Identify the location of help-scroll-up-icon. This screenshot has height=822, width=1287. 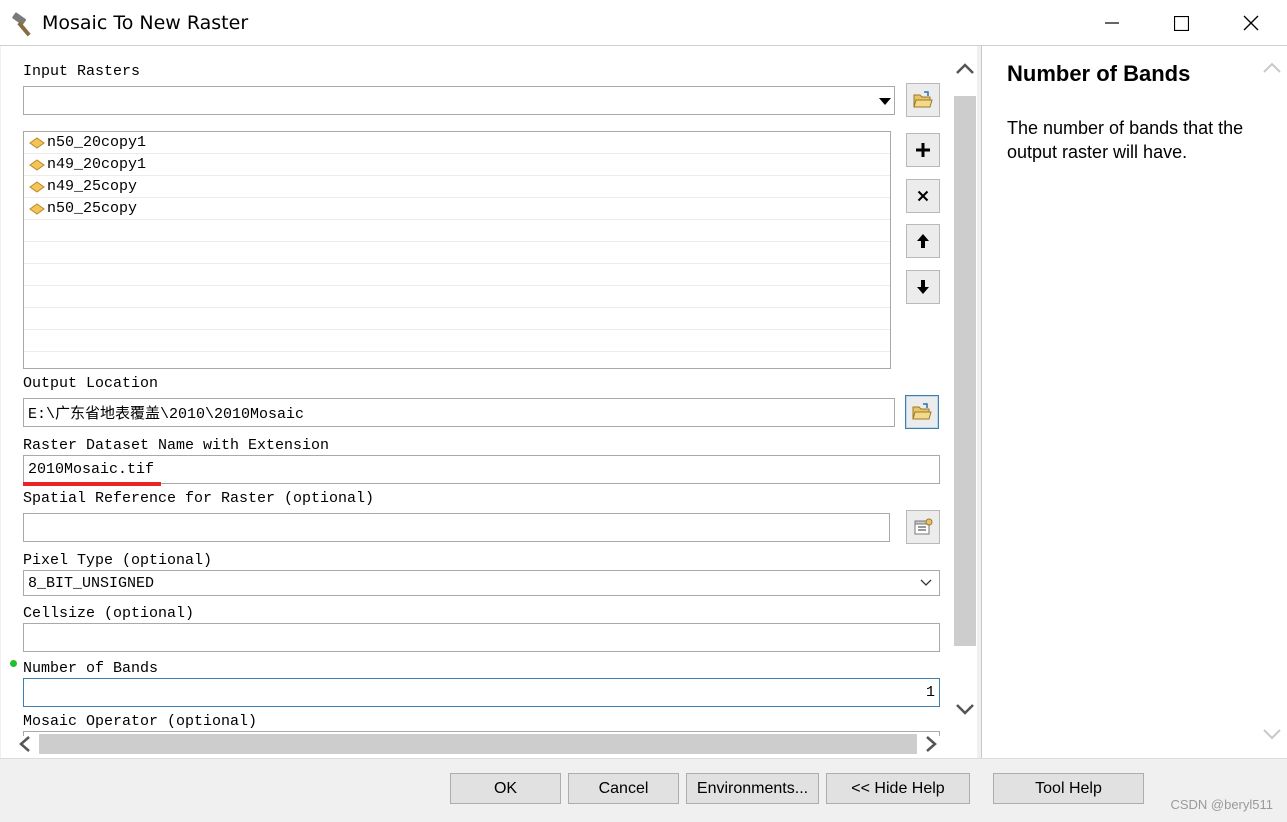
(1272, 68).